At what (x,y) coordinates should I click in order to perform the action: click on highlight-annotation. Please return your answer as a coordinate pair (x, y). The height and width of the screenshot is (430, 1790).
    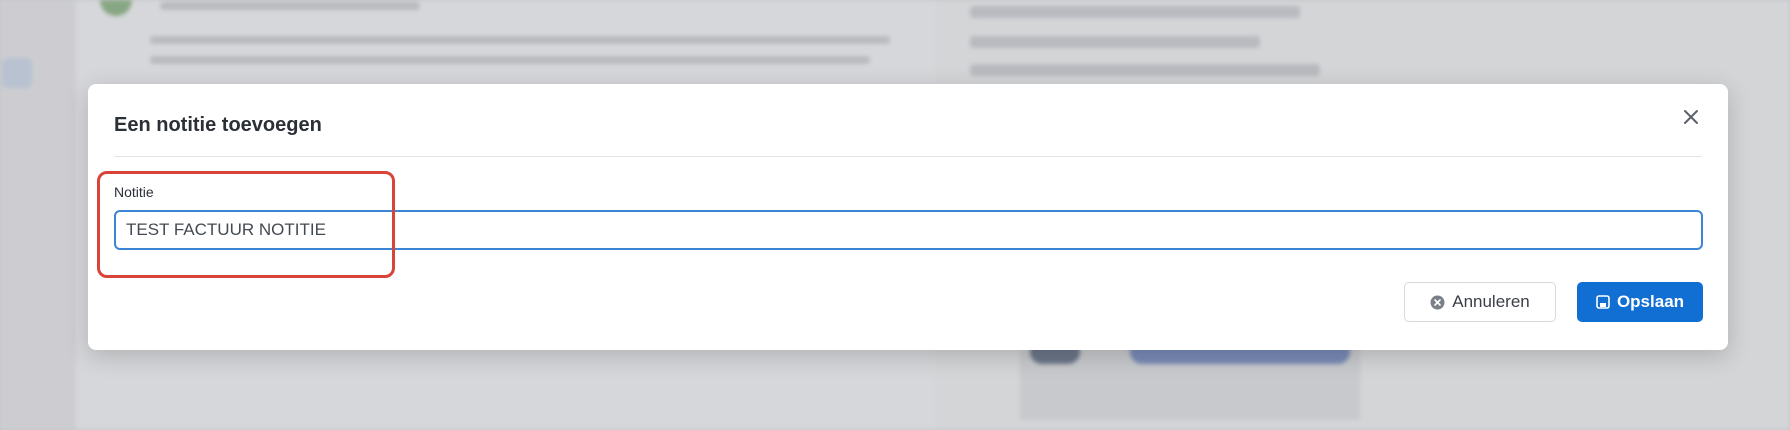
    Looking at the image, I should click on (246, 224).